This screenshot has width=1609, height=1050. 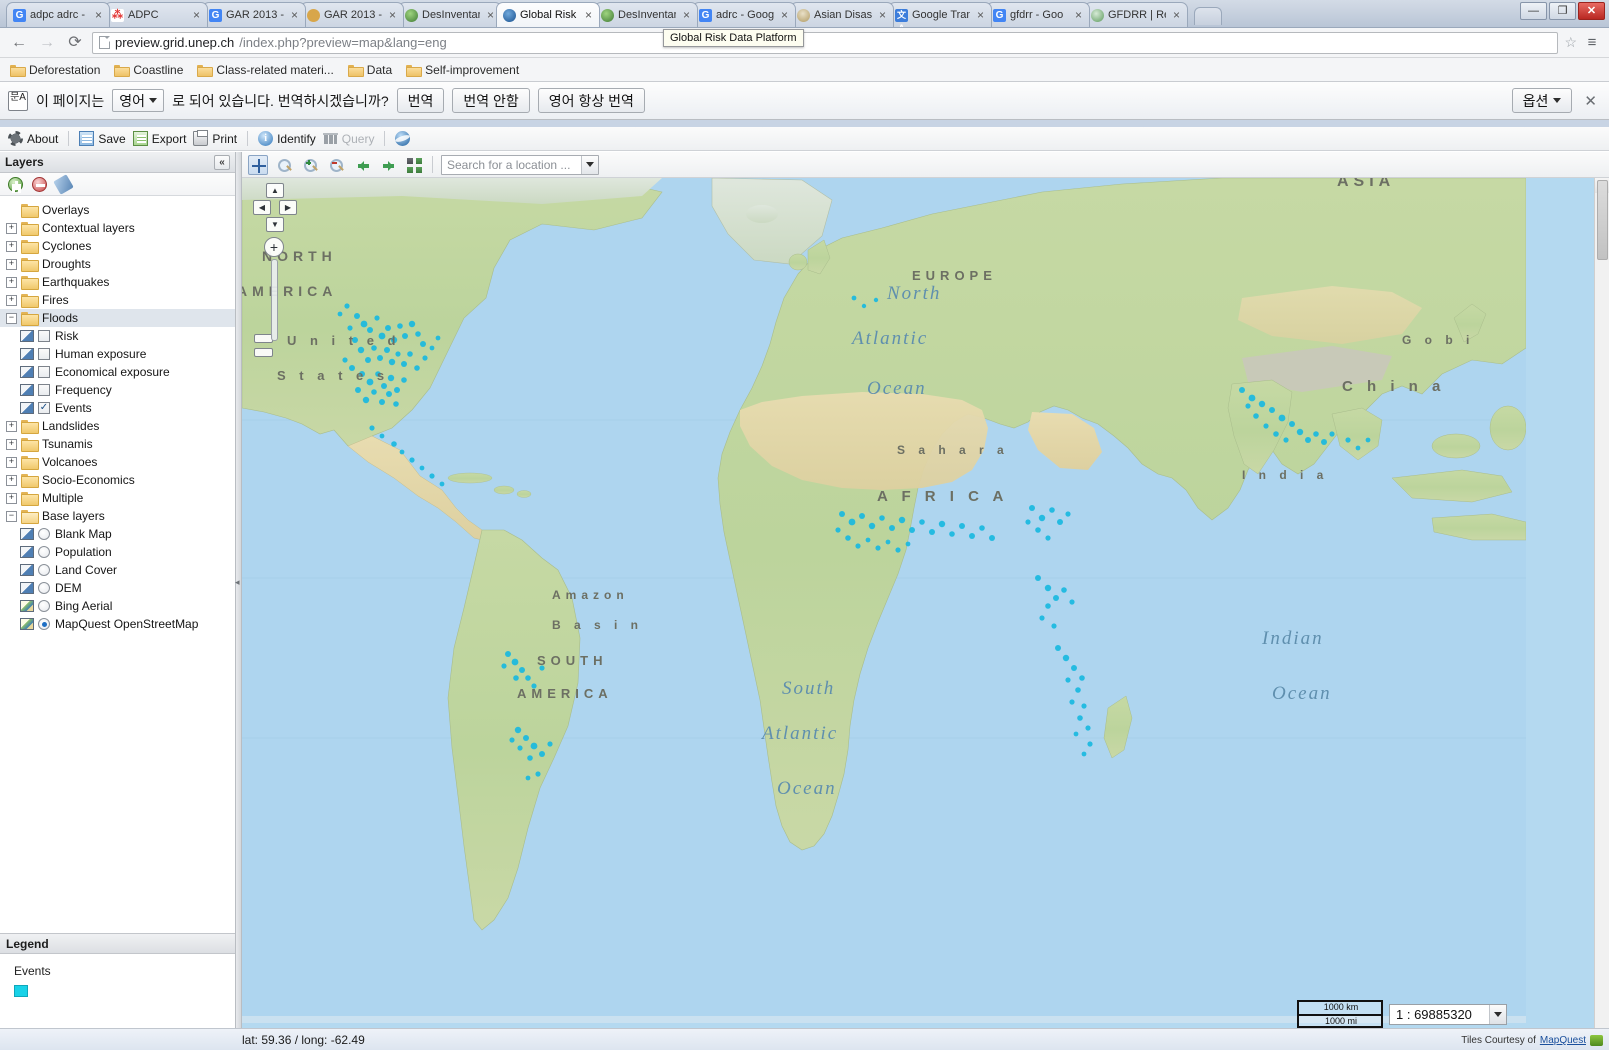 I want to click on browser-tab: GAR 2013 - ×, so click(x=352, y=14).